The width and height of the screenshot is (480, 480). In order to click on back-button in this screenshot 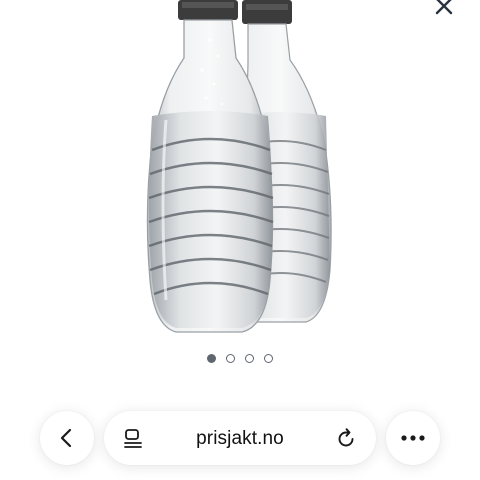, I will do `click(67, 438)`.